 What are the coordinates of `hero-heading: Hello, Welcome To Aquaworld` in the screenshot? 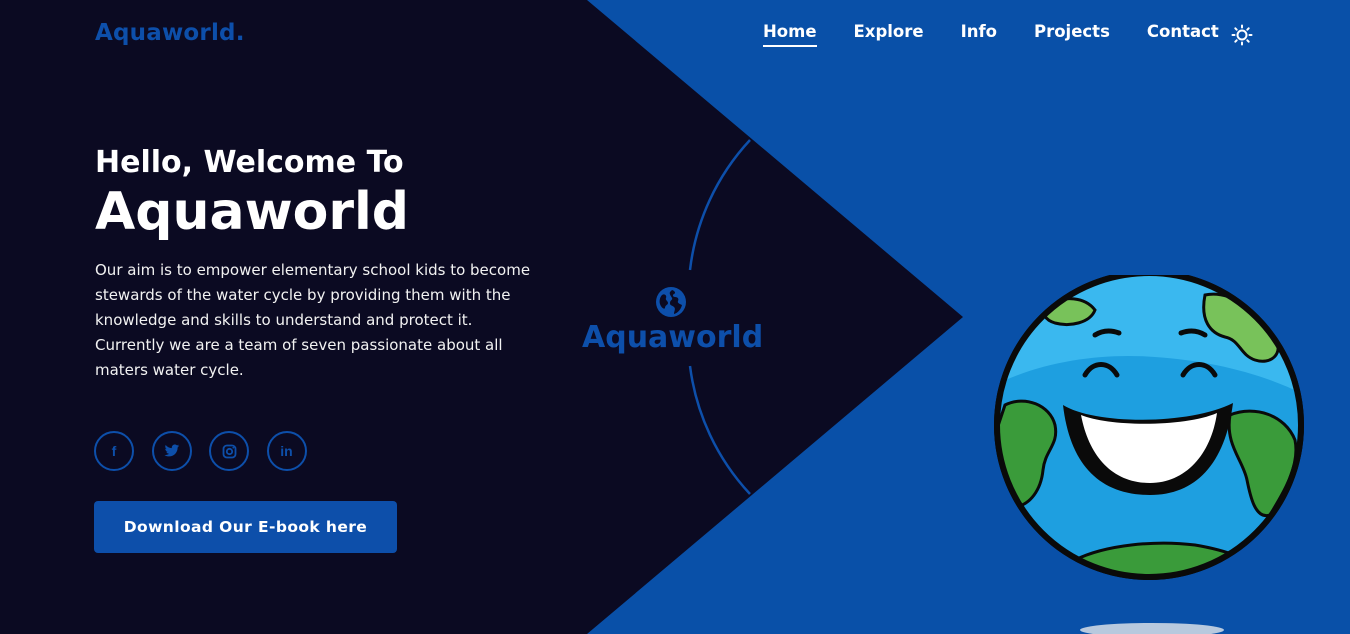 It's located at (252, 193).